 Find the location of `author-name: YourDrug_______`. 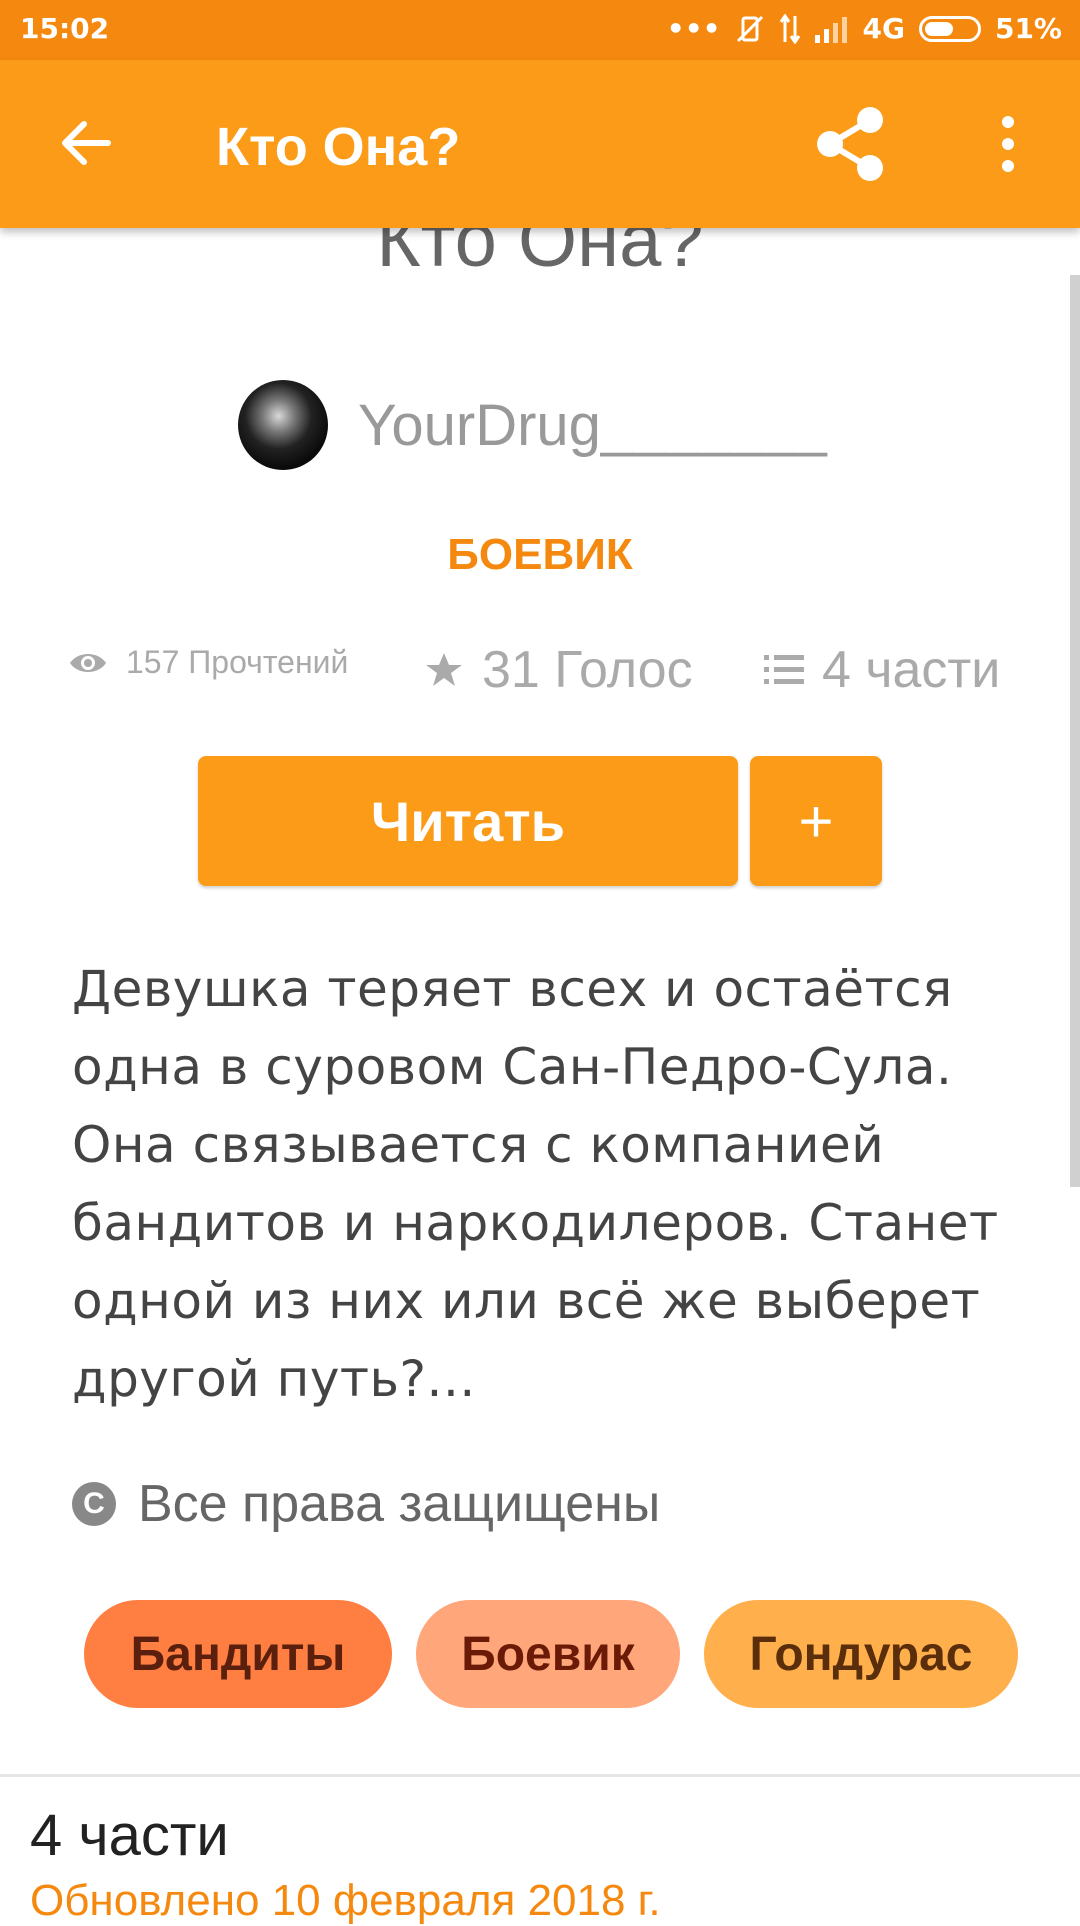

author-name: YourDrug_______ is located at coordinates (592, 425).